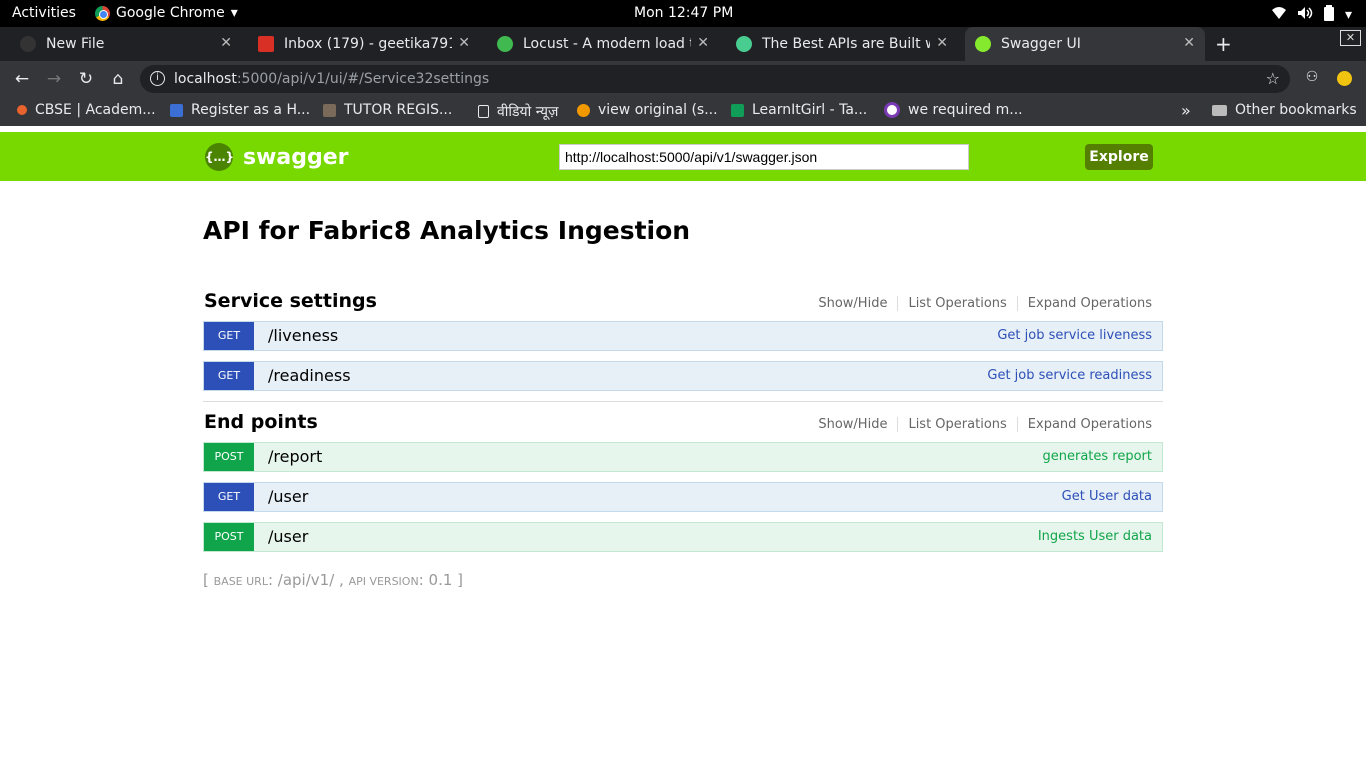 The height and width of the screenshot is (768, 1366). I want to click on other-bookmarks: Other bookmarks, so click(1284, 110).